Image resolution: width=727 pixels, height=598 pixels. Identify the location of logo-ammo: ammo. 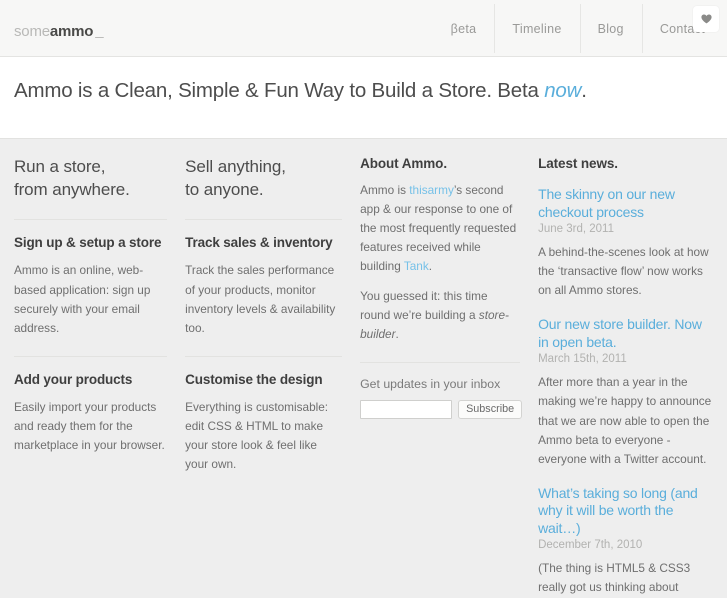
(71, 31).